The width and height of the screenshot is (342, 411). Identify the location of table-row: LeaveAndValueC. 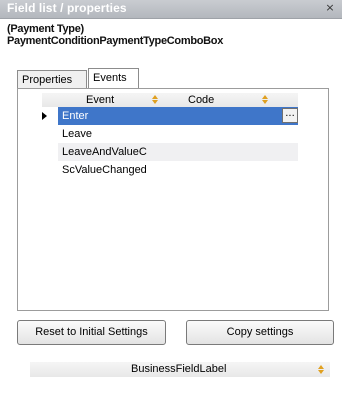
(178, 152).